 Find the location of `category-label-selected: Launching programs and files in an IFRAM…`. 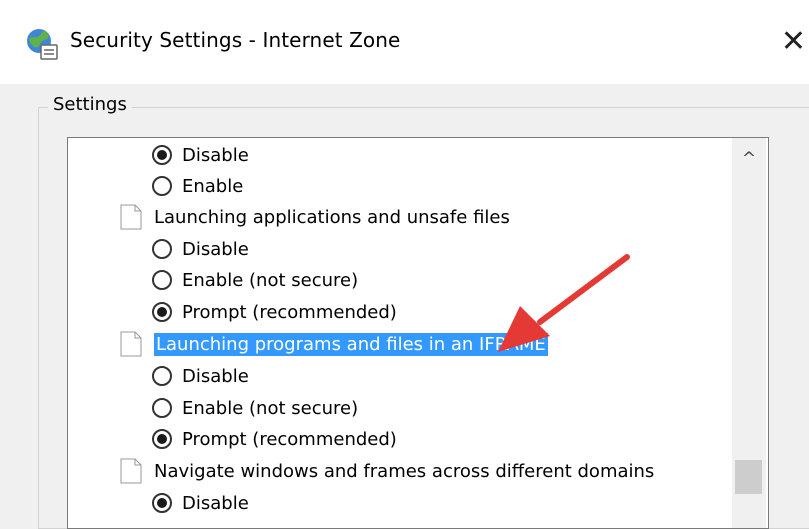

category-label-selected: Launching programs and files in an IFRAM… is located at coordinates (351, 344).